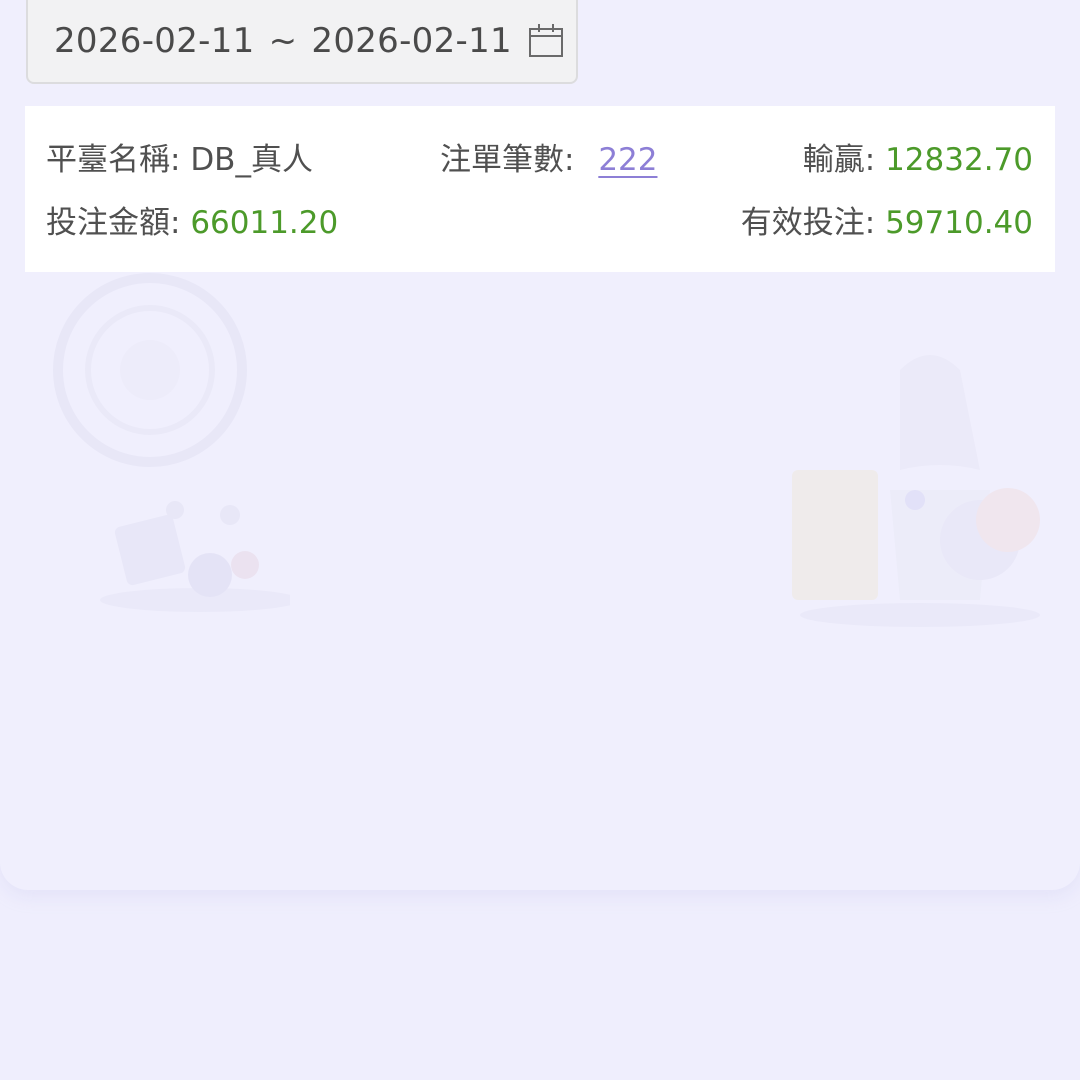 The width and height of the screenshot is (1080, 1080). What do you see at coordinates (959, 160) in the screenshot?
I see `win-loss-value: 12832.70` at bounding box center [959, 160].